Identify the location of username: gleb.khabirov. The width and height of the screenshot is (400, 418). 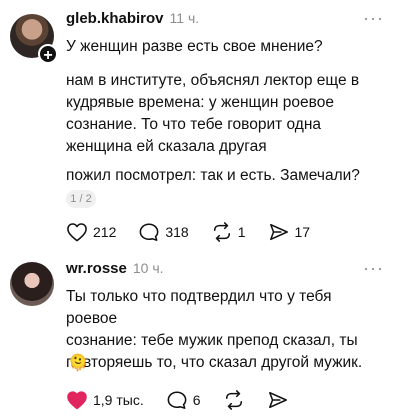
(115, 18).